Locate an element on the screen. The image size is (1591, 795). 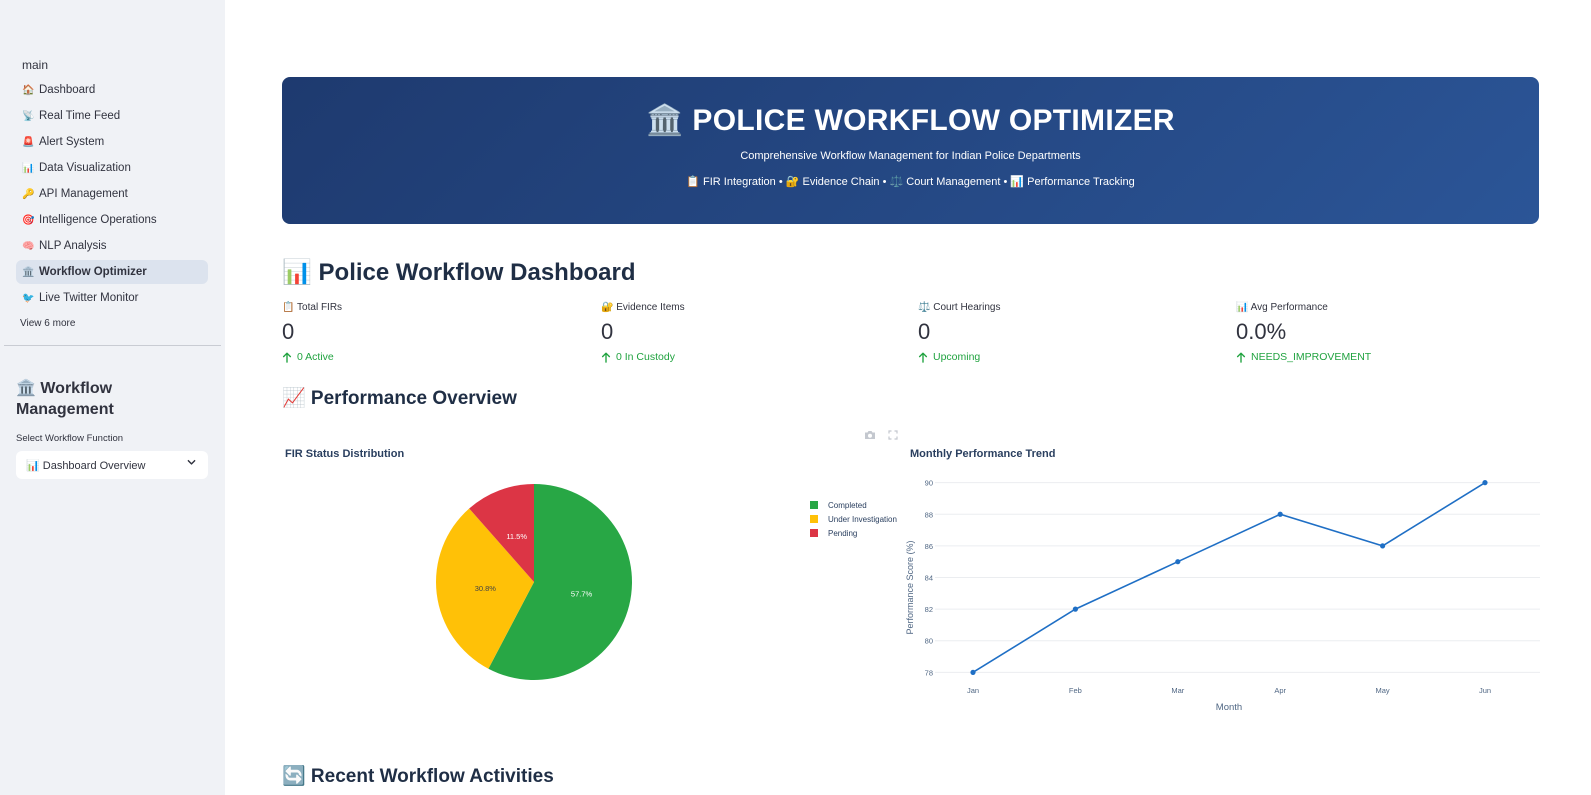
sidebar-item-label: Data Visualization is located at coordinates (85, 168).